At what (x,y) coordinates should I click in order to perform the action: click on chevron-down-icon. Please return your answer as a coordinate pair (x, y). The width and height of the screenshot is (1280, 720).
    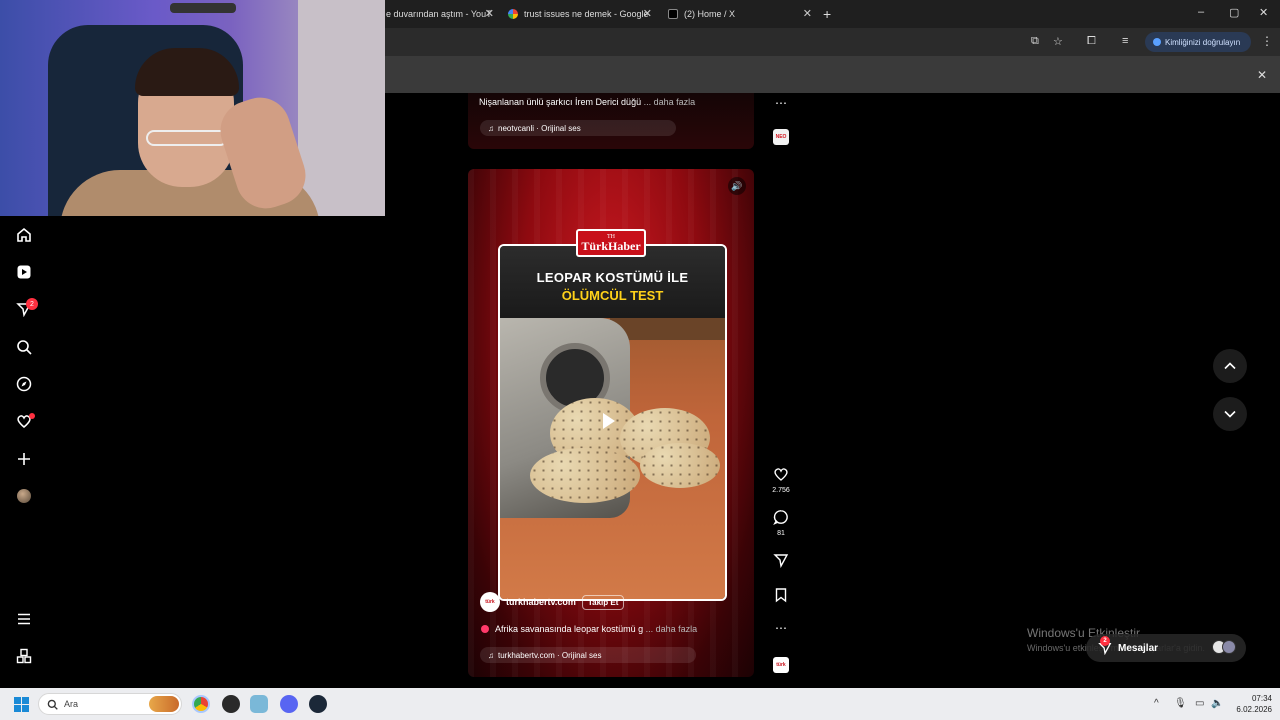
    Looking at the image, I should click on (1230, 414).